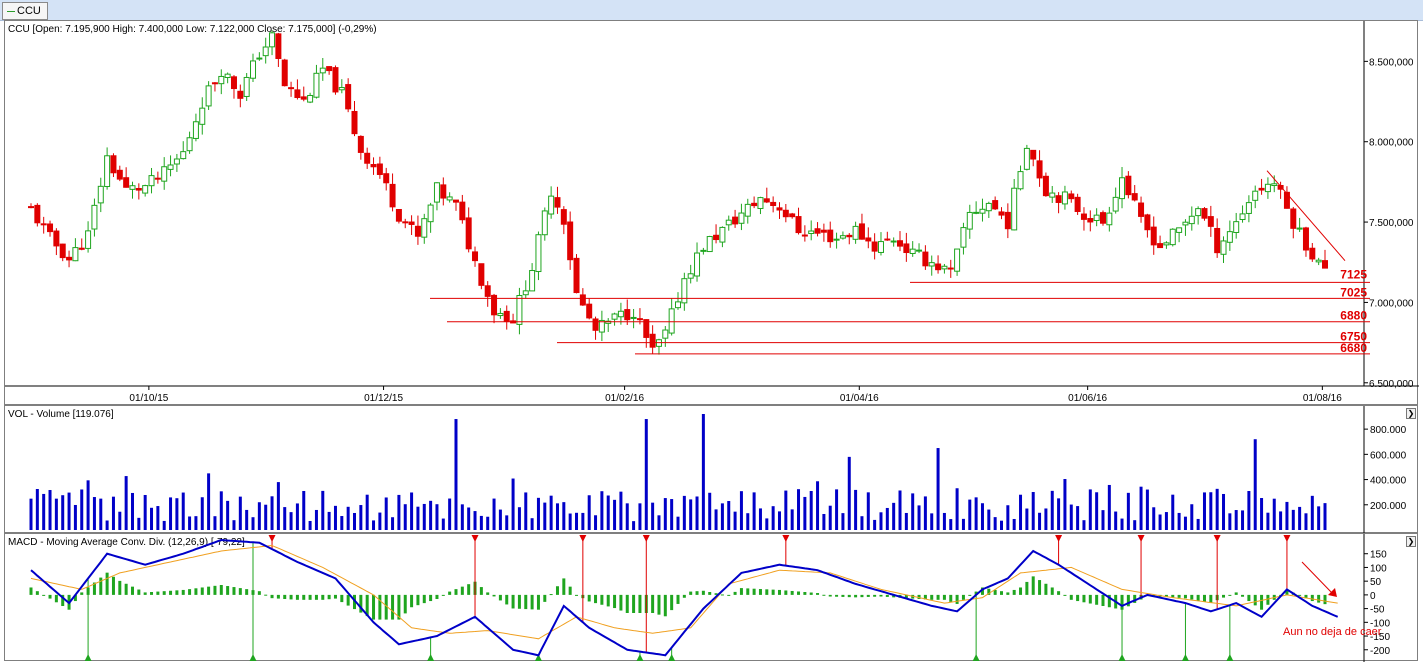  I want to click on macd-y-tick-label: 150, so click(1378, 555).